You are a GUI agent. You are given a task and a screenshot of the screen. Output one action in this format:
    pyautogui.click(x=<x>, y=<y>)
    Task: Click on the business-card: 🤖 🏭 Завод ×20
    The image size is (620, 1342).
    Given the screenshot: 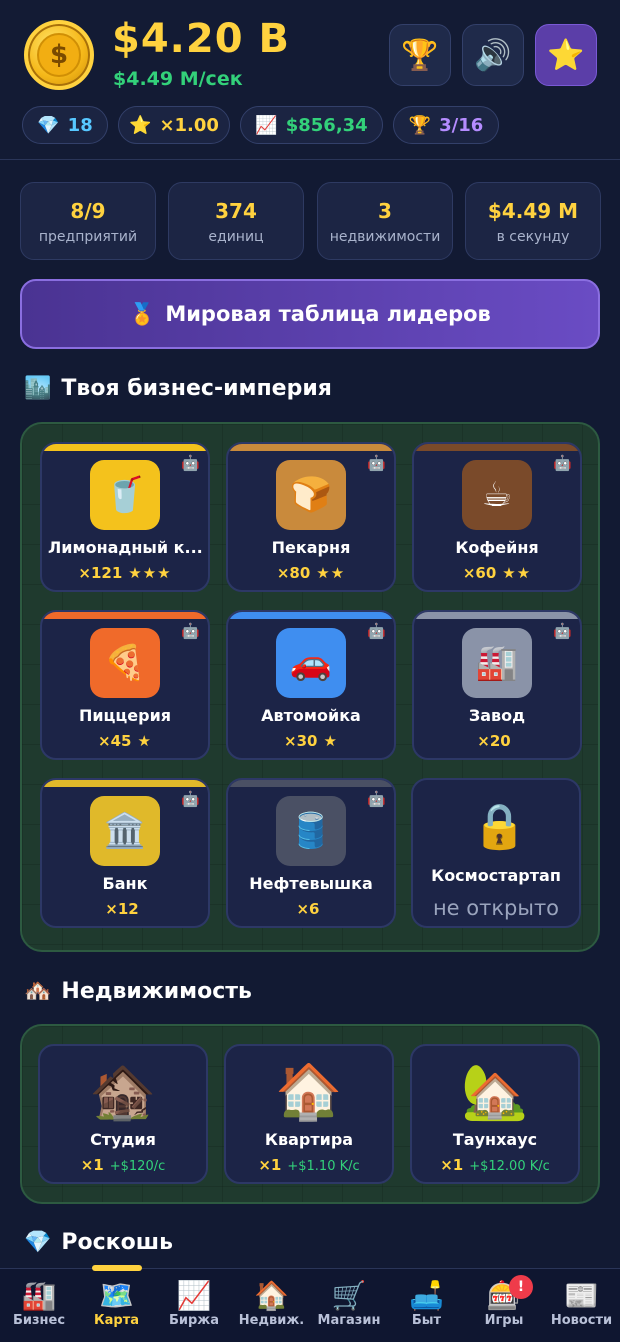 What is the action you would take?
    pyautogui.click(x=497, y=685)
    